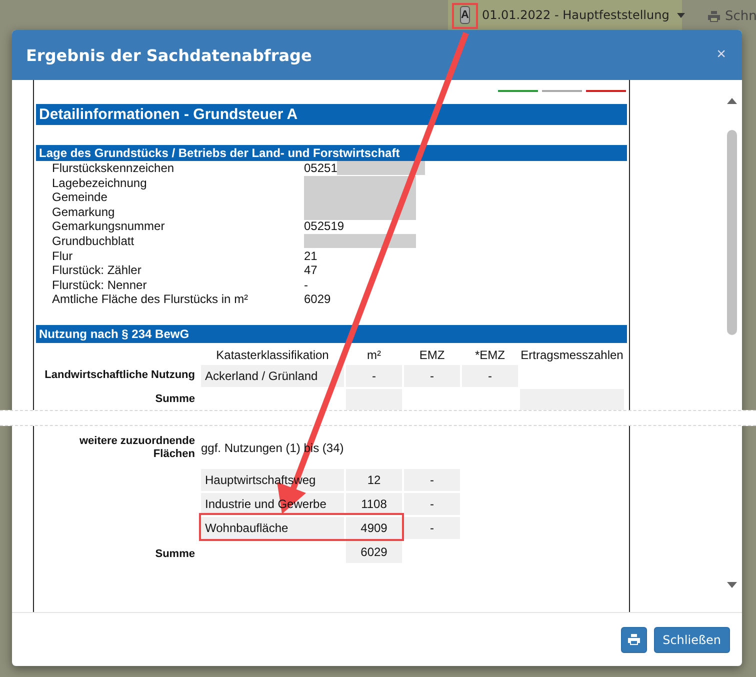  I want to click on field-value: 05251, so click(321, 168).